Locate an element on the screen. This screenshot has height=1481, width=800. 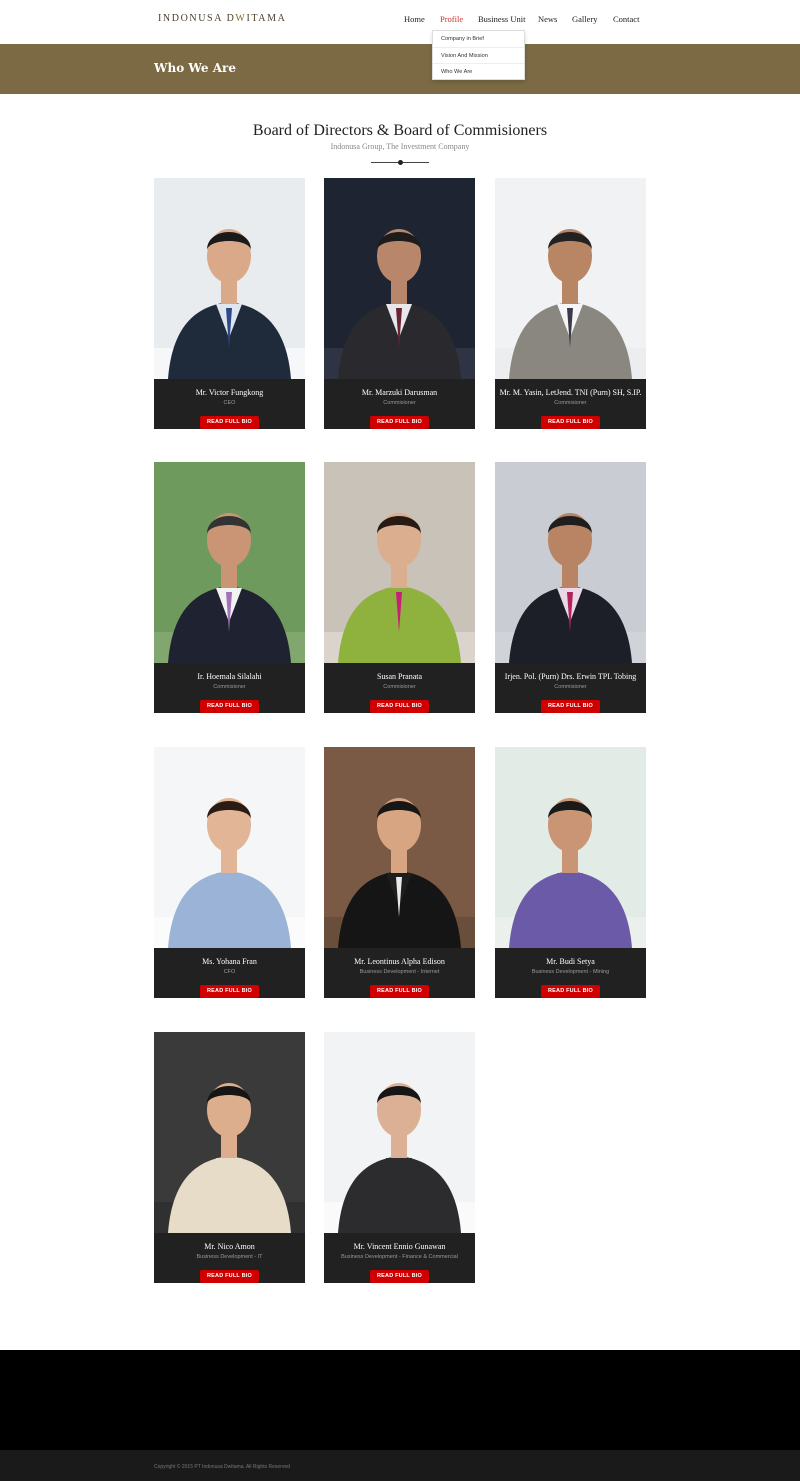
profile-card: Susan Pranata Commisioner READ FULL BIO is located at coordinates (399, 587).